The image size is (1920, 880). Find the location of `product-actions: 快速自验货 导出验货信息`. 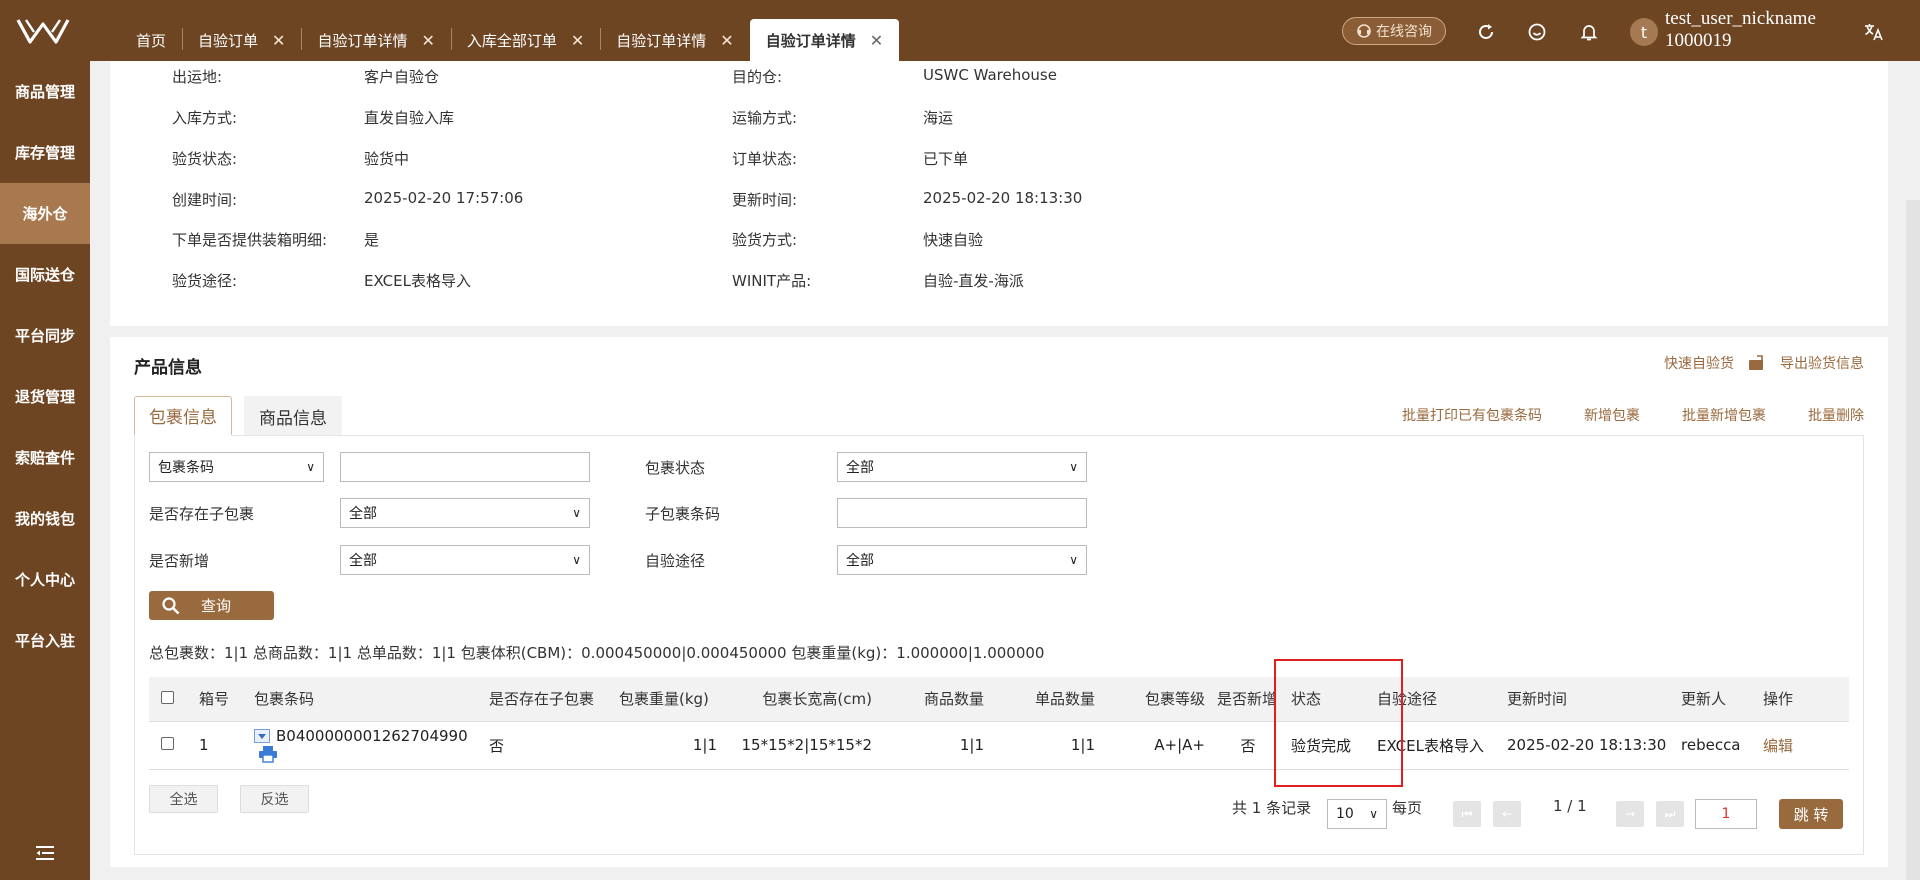

product-actions: 快速自验货 导出验货信息 is located at coordinates (1764, 363).